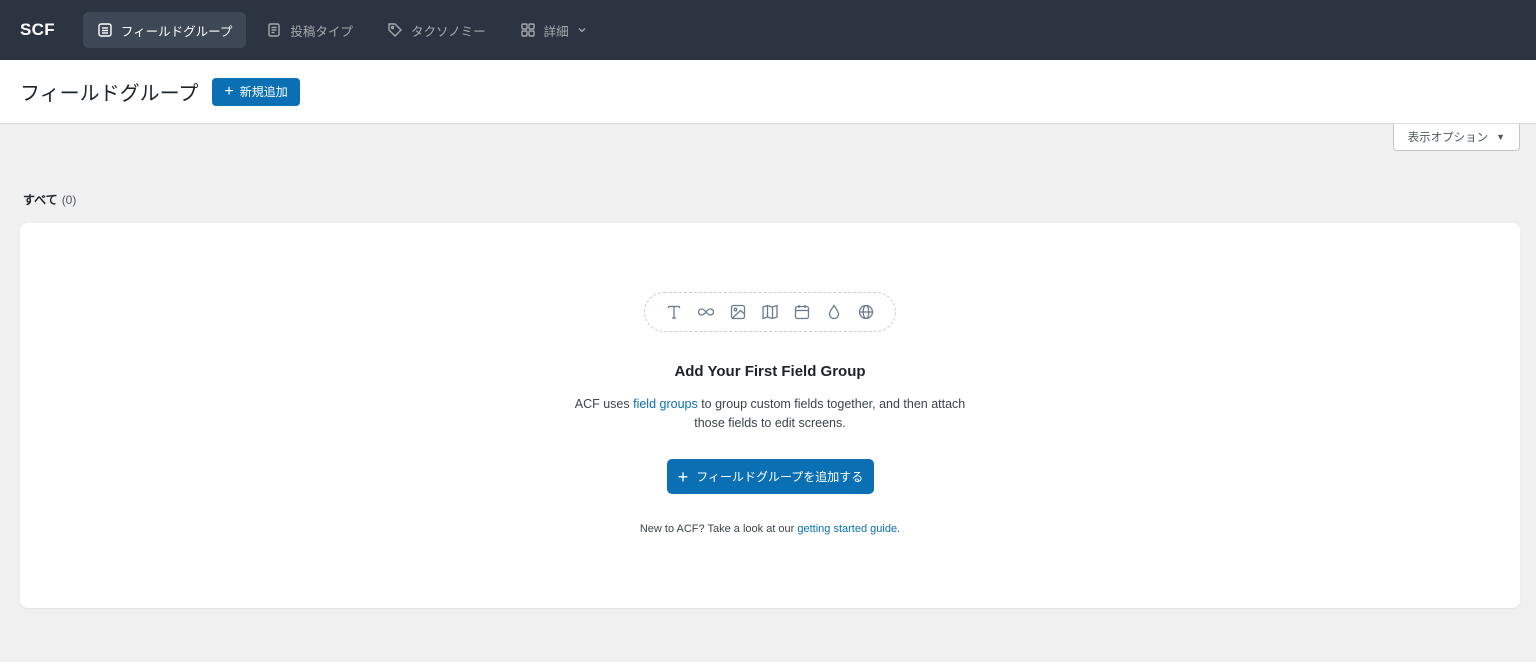 The height and width of the screenshot is (662, 1536). Describe the element at coordinates (69, 200) in the screenshot. I see `filter-all-count: (0)` at that location.